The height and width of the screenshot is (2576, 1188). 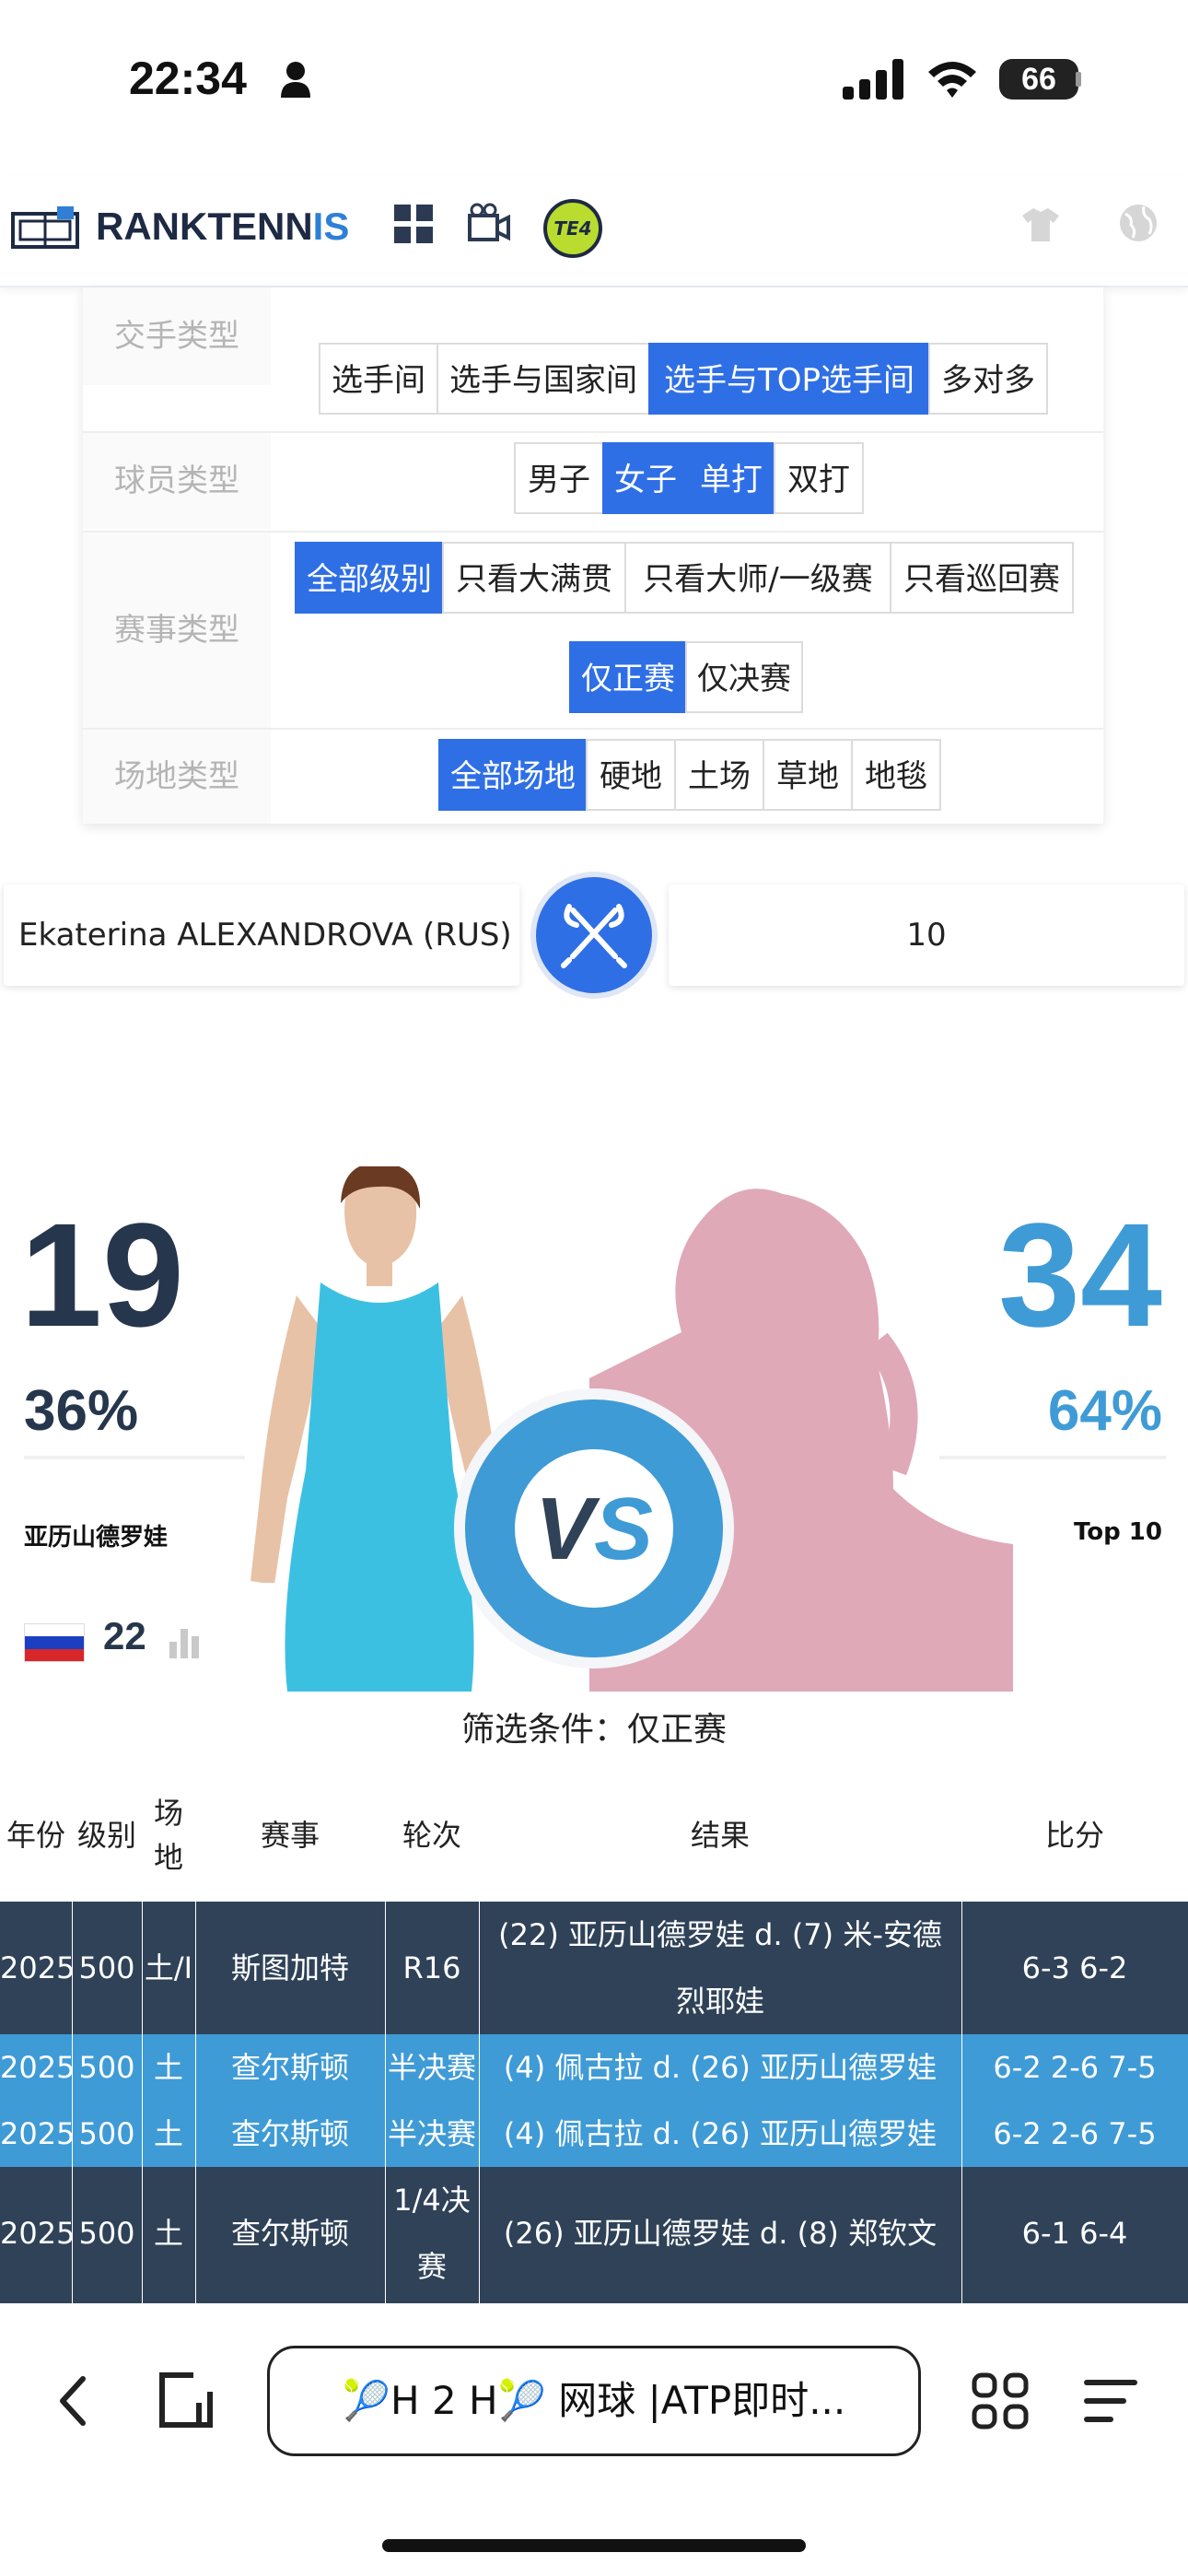 I want to click on chip-hard: 硬地, so click(x=631, y=775).